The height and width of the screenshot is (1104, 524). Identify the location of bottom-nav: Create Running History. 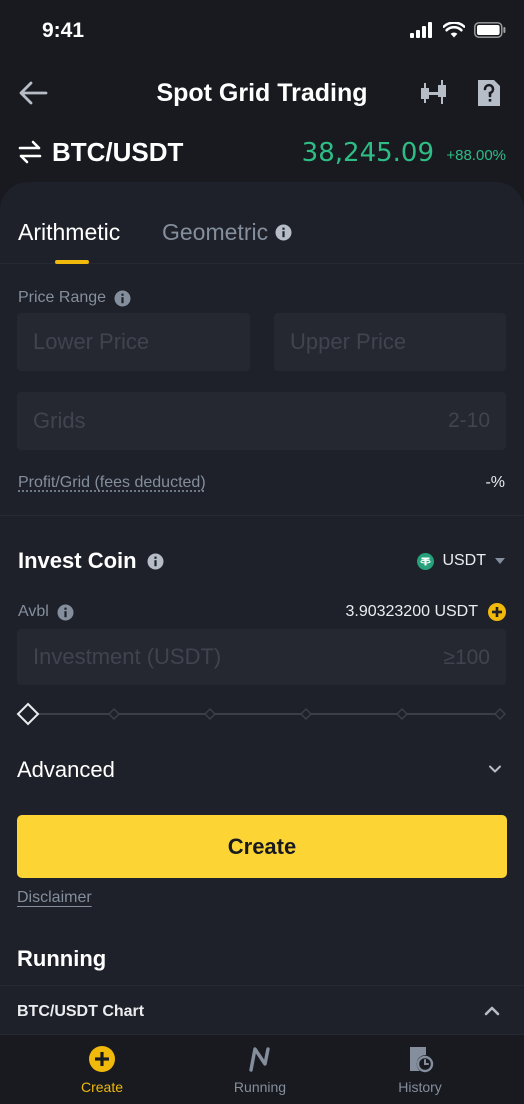
(262, 1069).